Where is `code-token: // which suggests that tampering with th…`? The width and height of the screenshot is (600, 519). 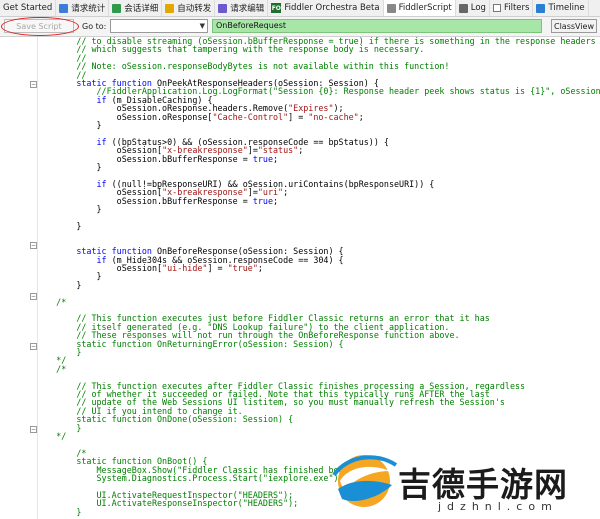
code-token: // which suggests that tampering with th… is located at coordinates (230, 49).